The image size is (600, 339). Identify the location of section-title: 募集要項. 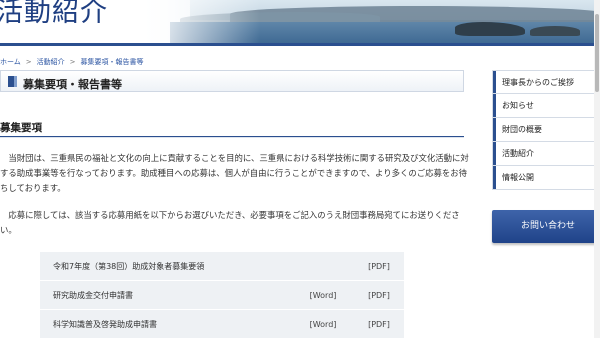
(21, 128).